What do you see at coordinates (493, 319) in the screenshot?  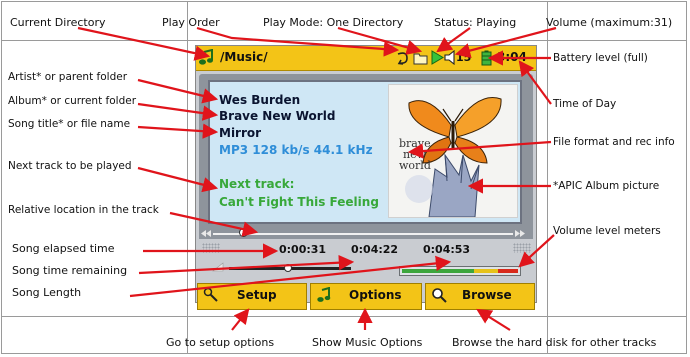 I see `line-browse` at bounding box center [493, 319].